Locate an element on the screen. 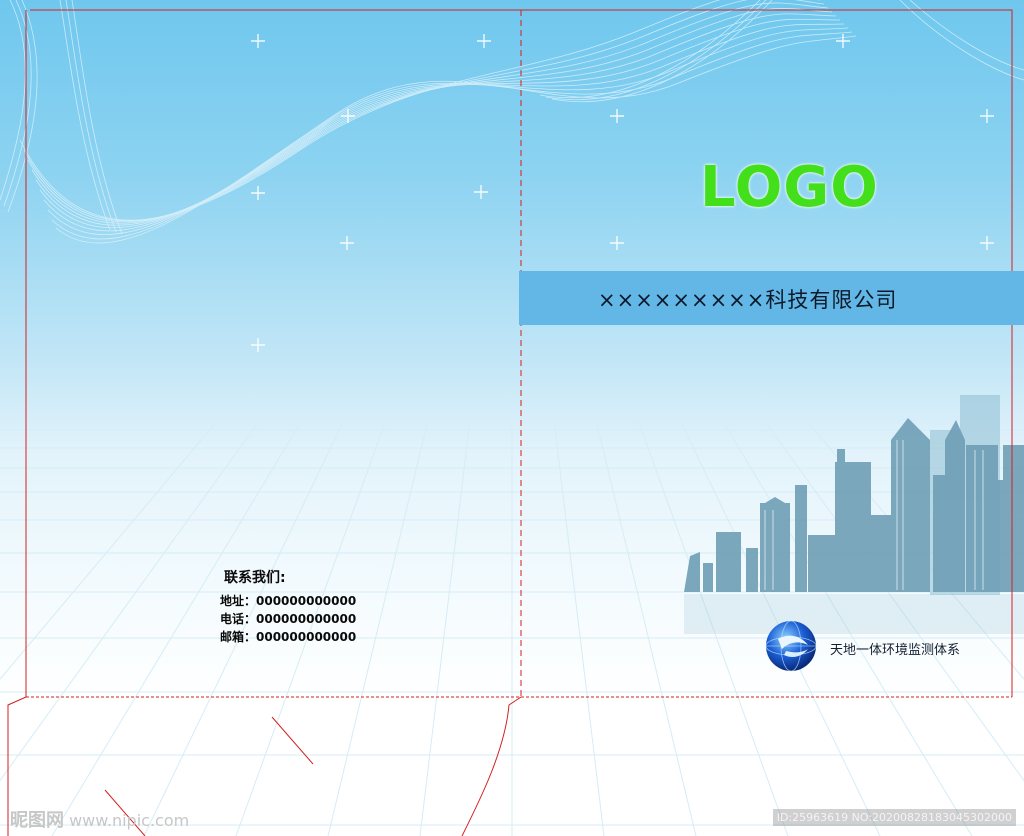 The image size is (1024, 836). watermark-left: 昵图网 www.nipic.com is located at coordinates (99, 819).